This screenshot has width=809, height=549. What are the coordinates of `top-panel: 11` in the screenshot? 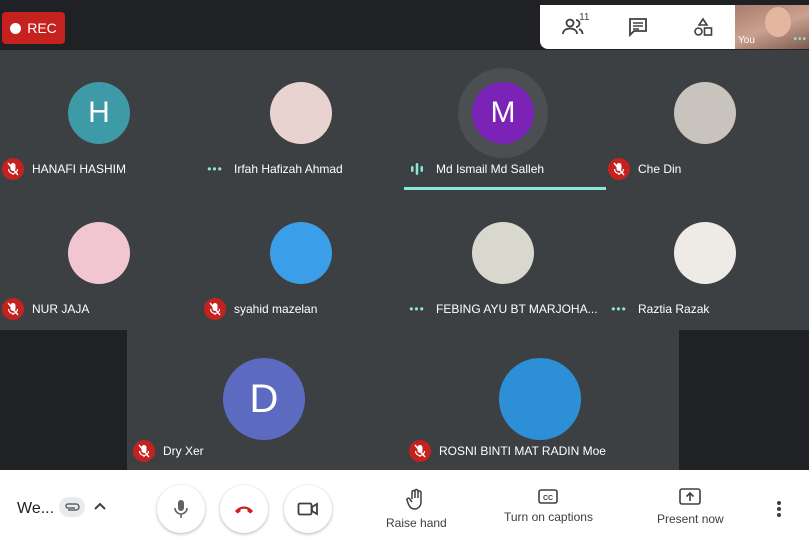 It's located at (637, 27).